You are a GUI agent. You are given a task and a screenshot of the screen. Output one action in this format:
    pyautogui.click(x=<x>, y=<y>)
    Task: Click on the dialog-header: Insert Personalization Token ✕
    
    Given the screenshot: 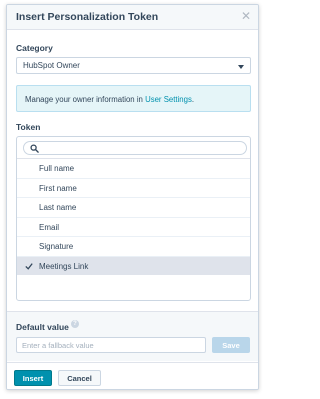 What is the action you would take?
    pyautogui.click(x=132, y=17)
    